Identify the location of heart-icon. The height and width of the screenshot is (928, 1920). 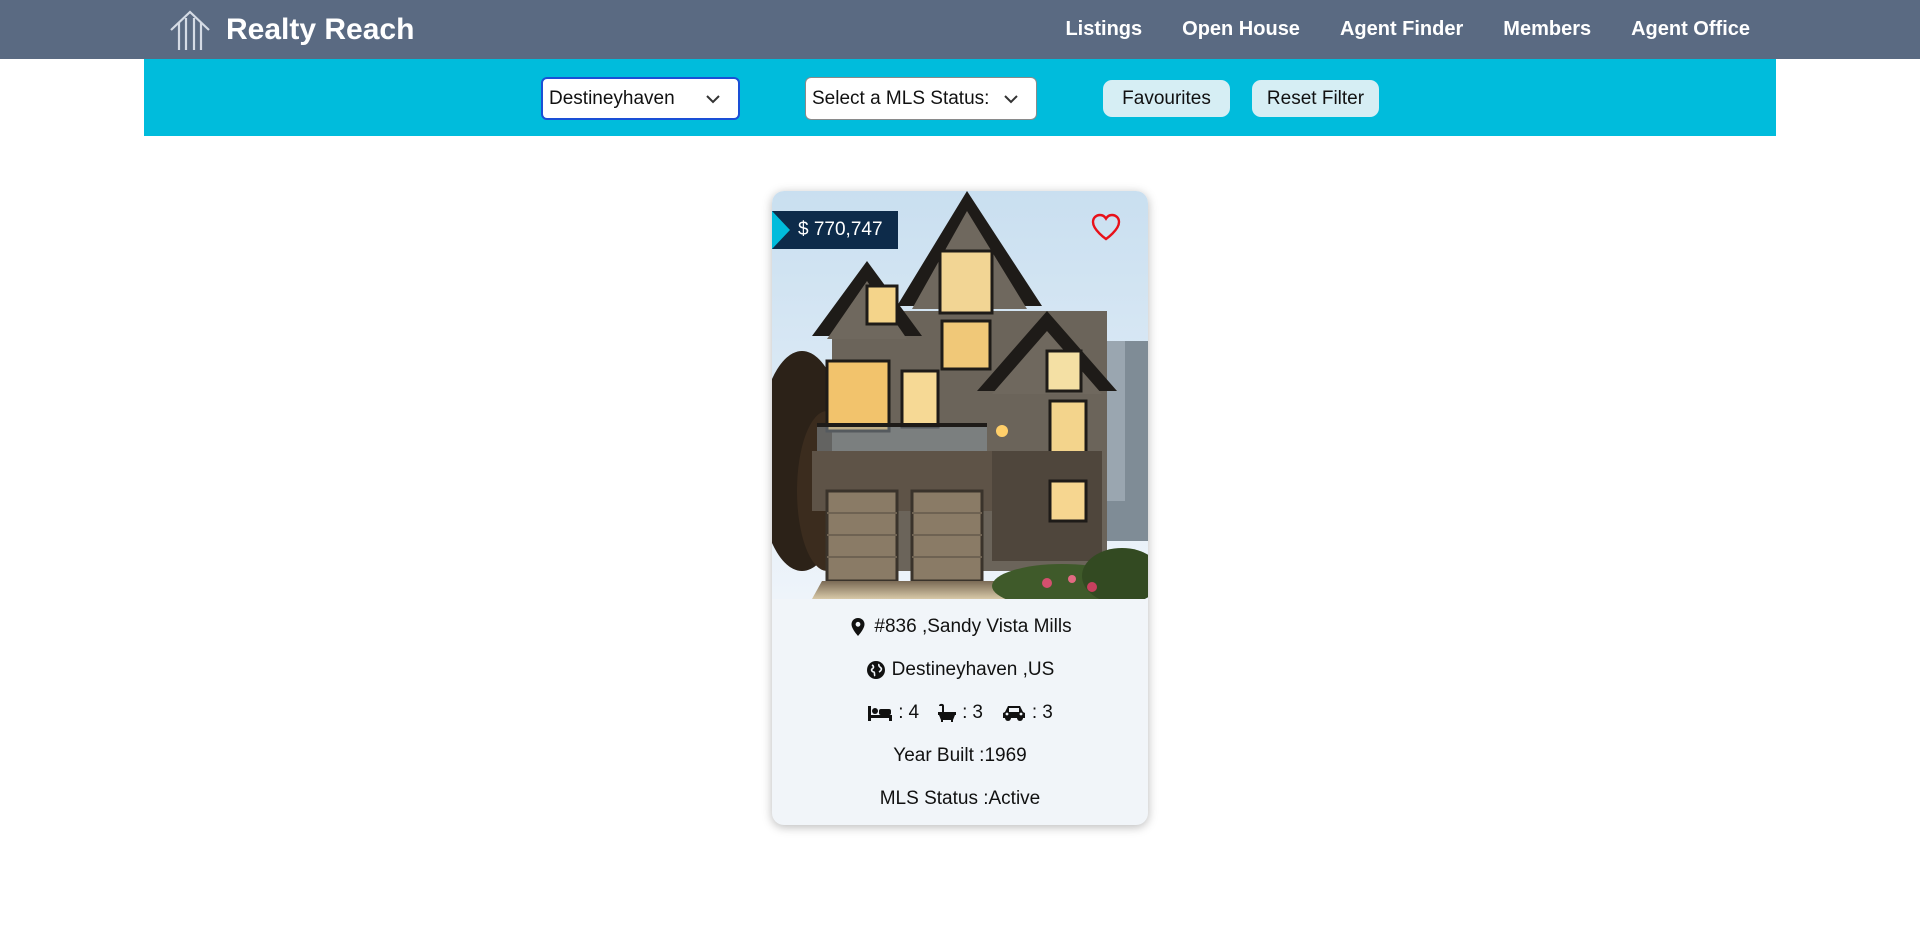
(1106, 227).